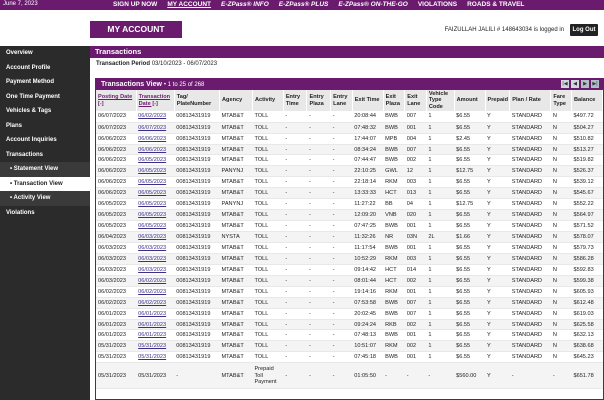 This screenshot has height=400, width=604. I want to click on sidebar-item-10: • Activity View, so click(45, 198).